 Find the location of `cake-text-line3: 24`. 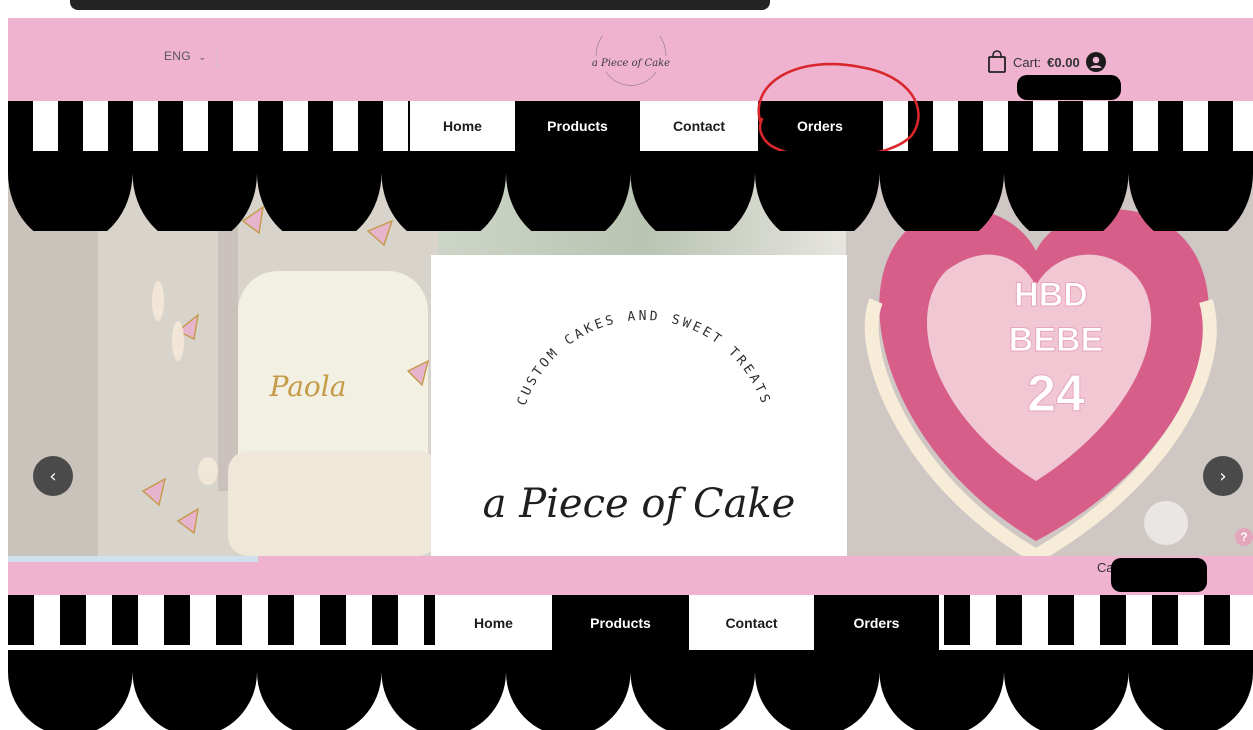

cake-text-line3: 24 is located at coordinates (1056, 394).